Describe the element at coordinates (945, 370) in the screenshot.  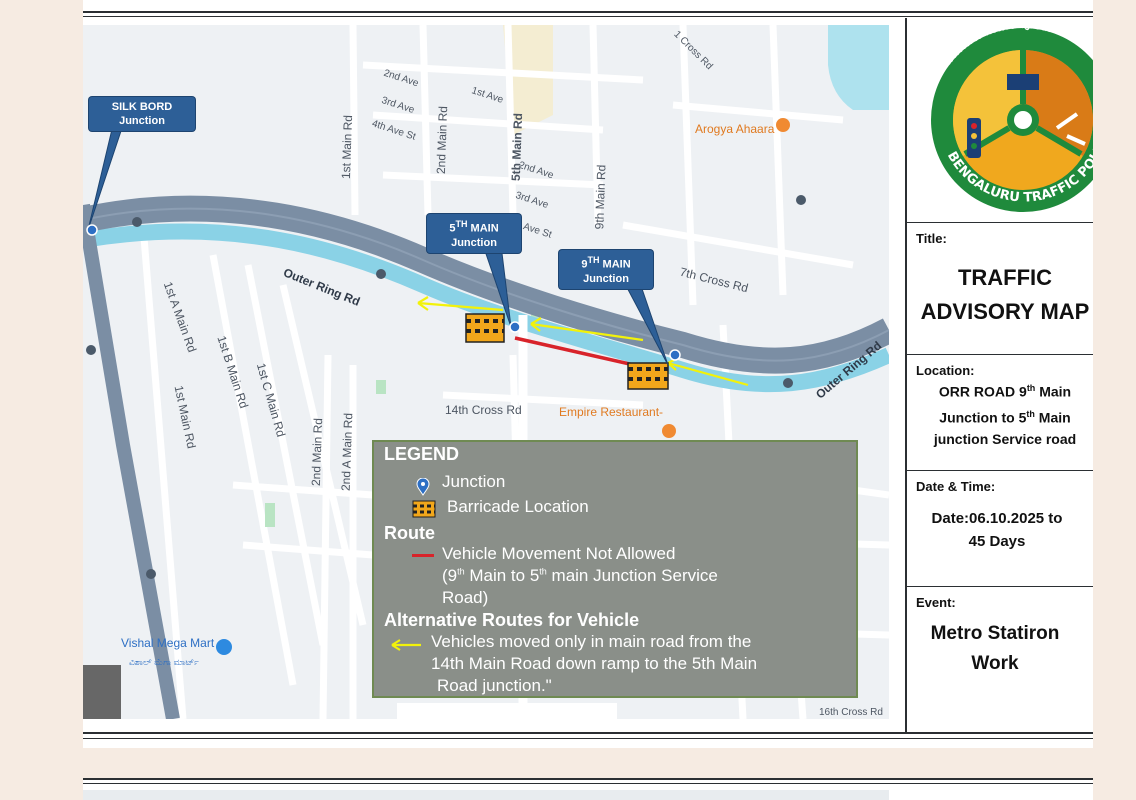
I see `location-label: Location:` at that location.